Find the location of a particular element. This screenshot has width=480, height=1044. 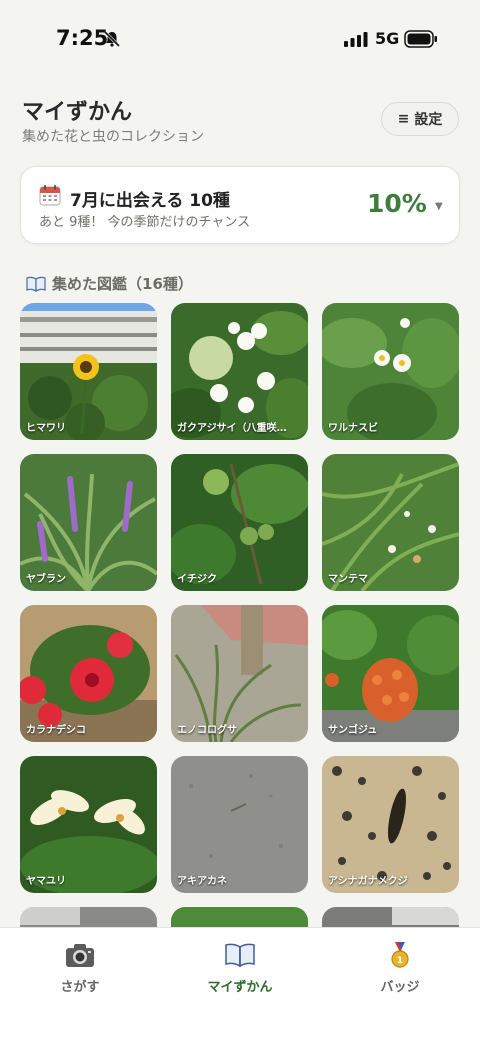

season-headline: 7月に出会える 10種 is located at coordinates (150, 201).